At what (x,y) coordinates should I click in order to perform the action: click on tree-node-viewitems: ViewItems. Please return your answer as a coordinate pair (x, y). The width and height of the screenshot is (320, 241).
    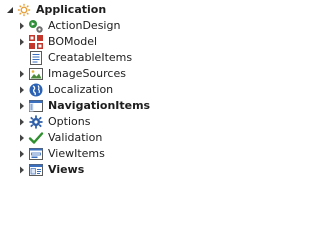
    Looking at the image, I should click on (61, 154).